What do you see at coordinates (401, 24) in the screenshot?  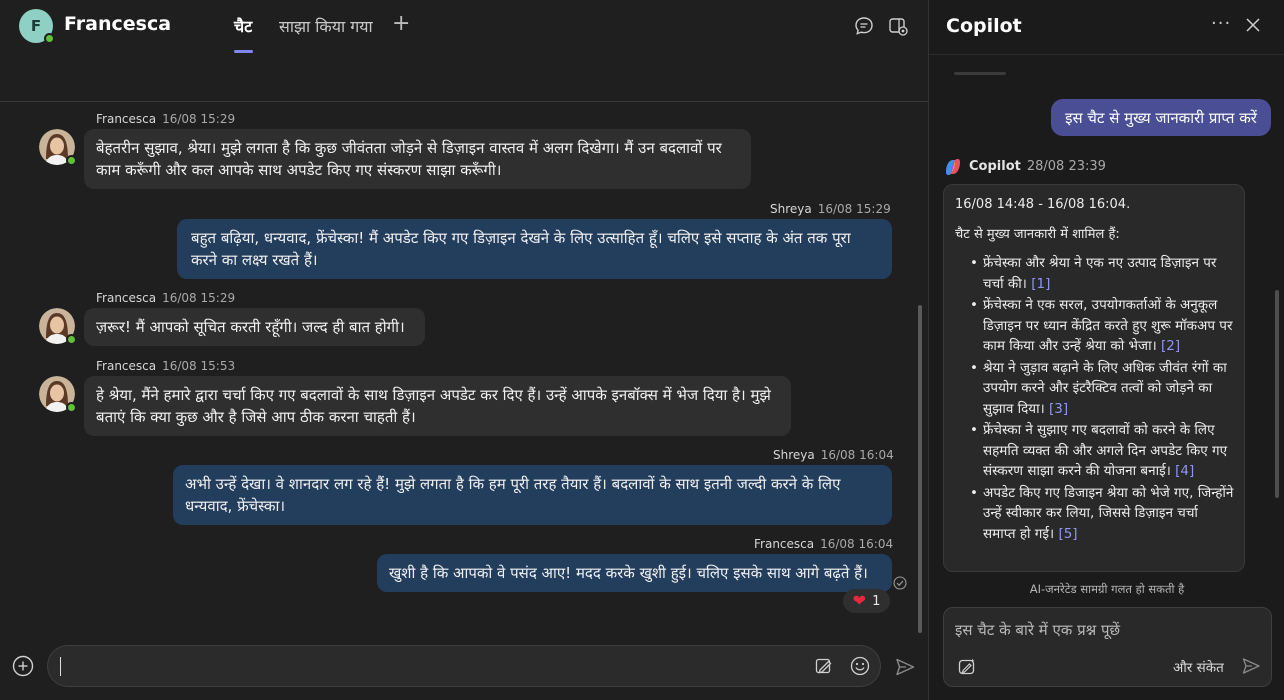 I see `add-tab-icon: +` at bounding box center [401, 24].